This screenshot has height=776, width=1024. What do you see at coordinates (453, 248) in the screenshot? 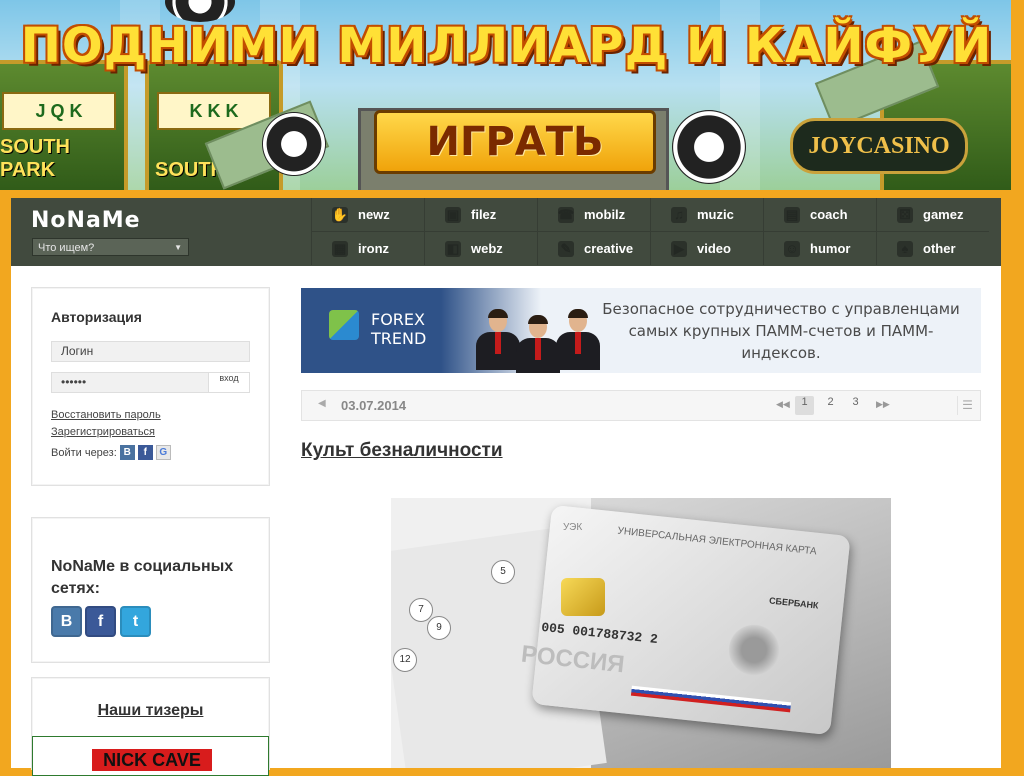
I see `browser-icon: ◧` at bounding box center [453, 248].